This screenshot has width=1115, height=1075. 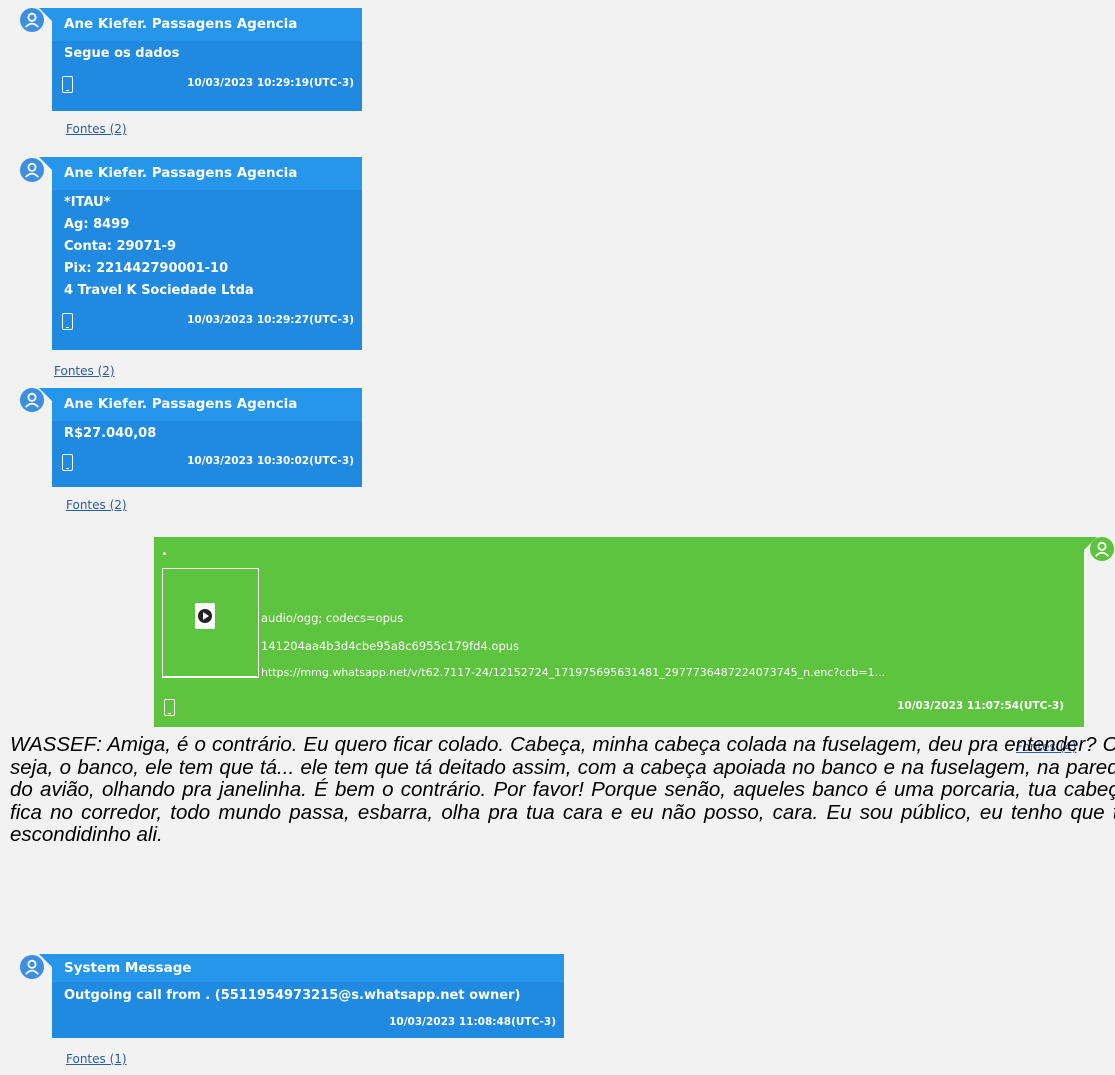 I want to click on message-text: *ITAU*, so click(x=87, y=202).